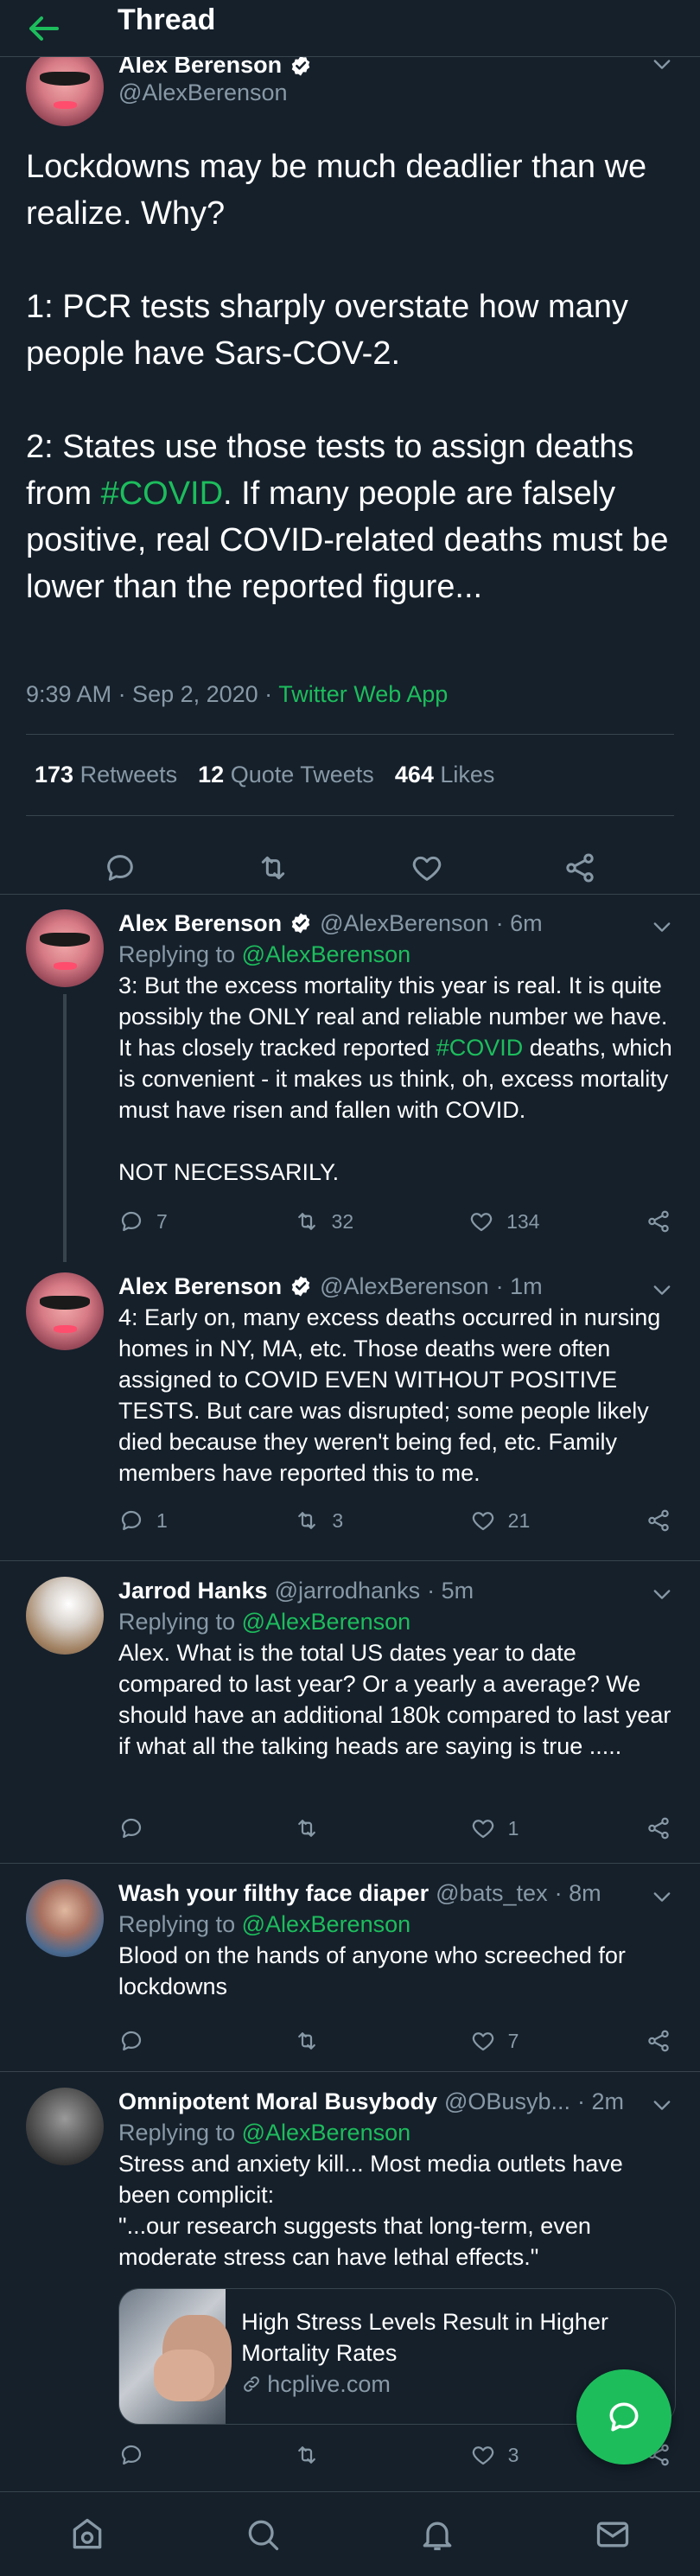  I want to click on like-button: 3, so click(504, 2455).